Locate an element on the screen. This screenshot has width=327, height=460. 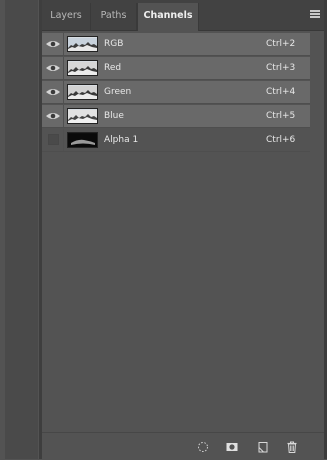
channel-shortcut: Ctrl+2 is located at coordinates (281, 44).